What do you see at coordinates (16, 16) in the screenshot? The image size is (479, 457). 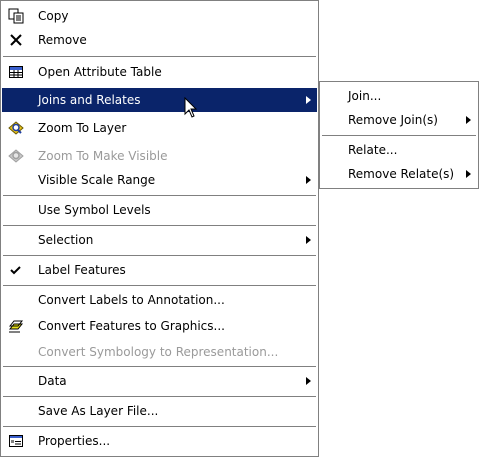 I see `copy-icon` at bounding box center [16, 16].